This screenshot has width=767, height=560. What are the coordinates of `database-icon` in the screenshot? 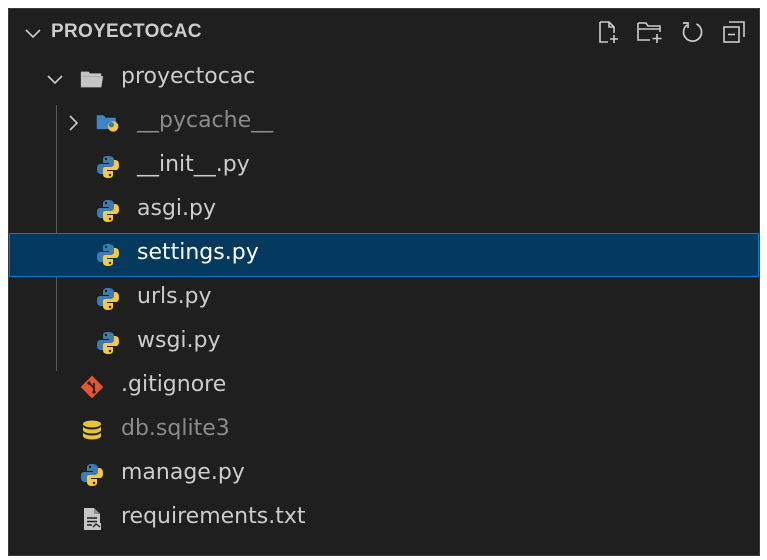 It's located at (92, 431).